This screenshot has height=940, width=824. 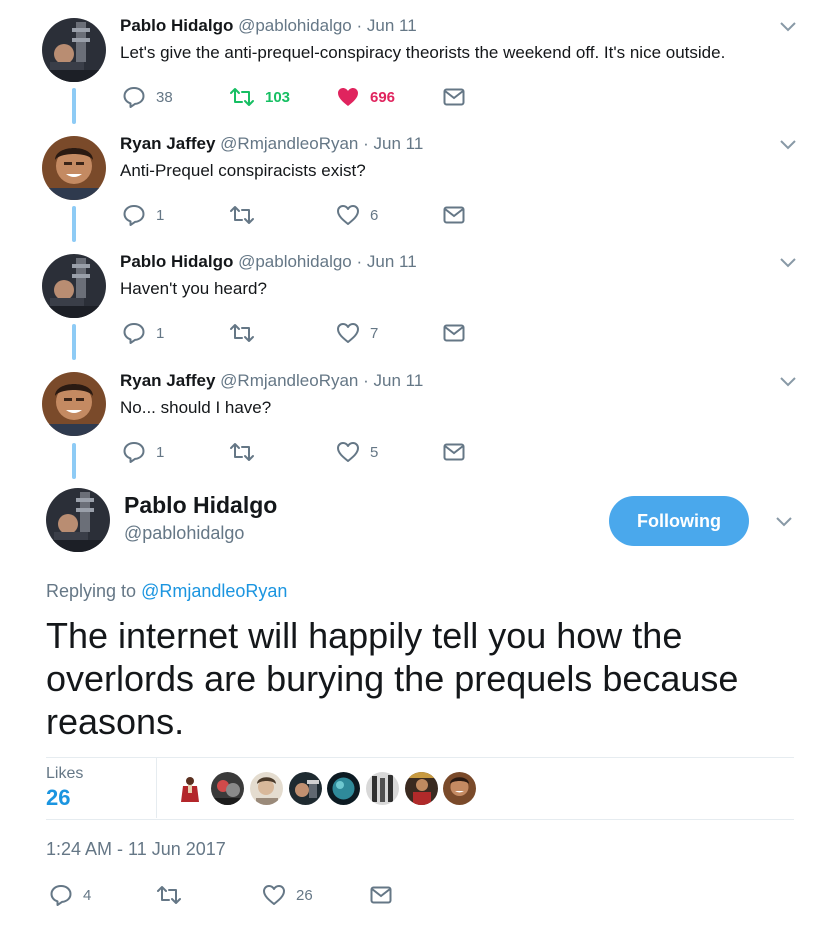 I want to click on reply-count: 38, so click(x=164, y=97).